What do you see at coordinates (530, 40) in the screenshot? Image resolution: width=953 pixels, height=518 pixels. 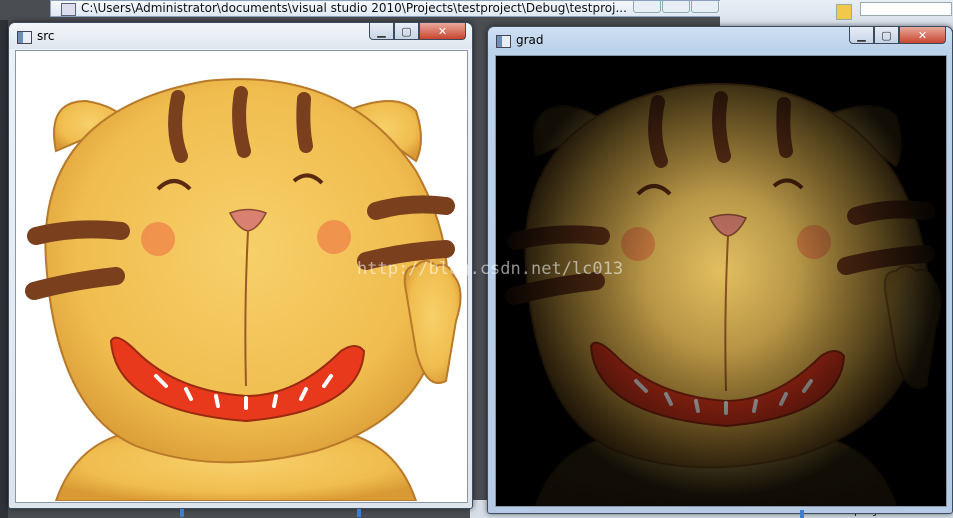 I see `grad-window-title: grad` at bounding box center [530, 40].